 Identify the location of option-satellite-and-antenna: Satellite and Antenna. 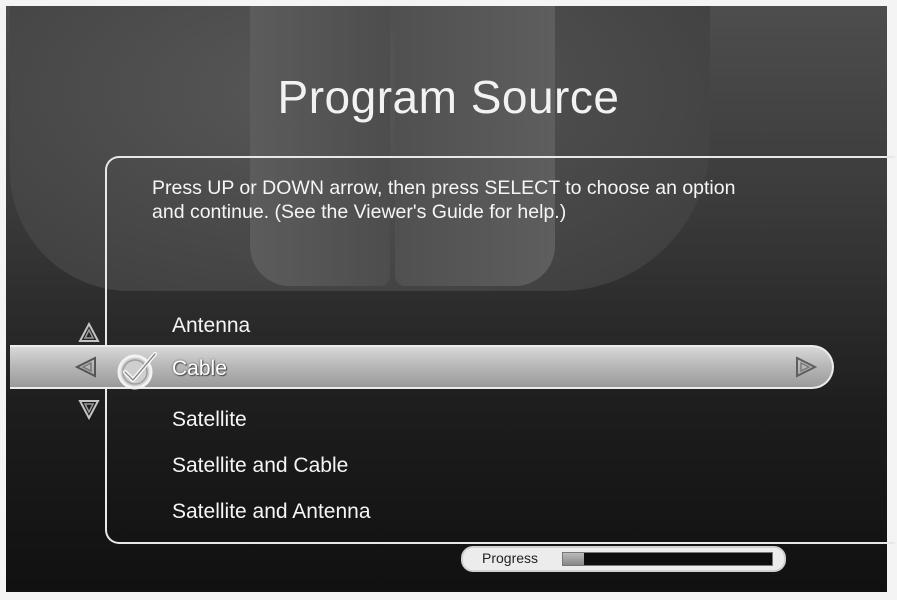
(271, 512).